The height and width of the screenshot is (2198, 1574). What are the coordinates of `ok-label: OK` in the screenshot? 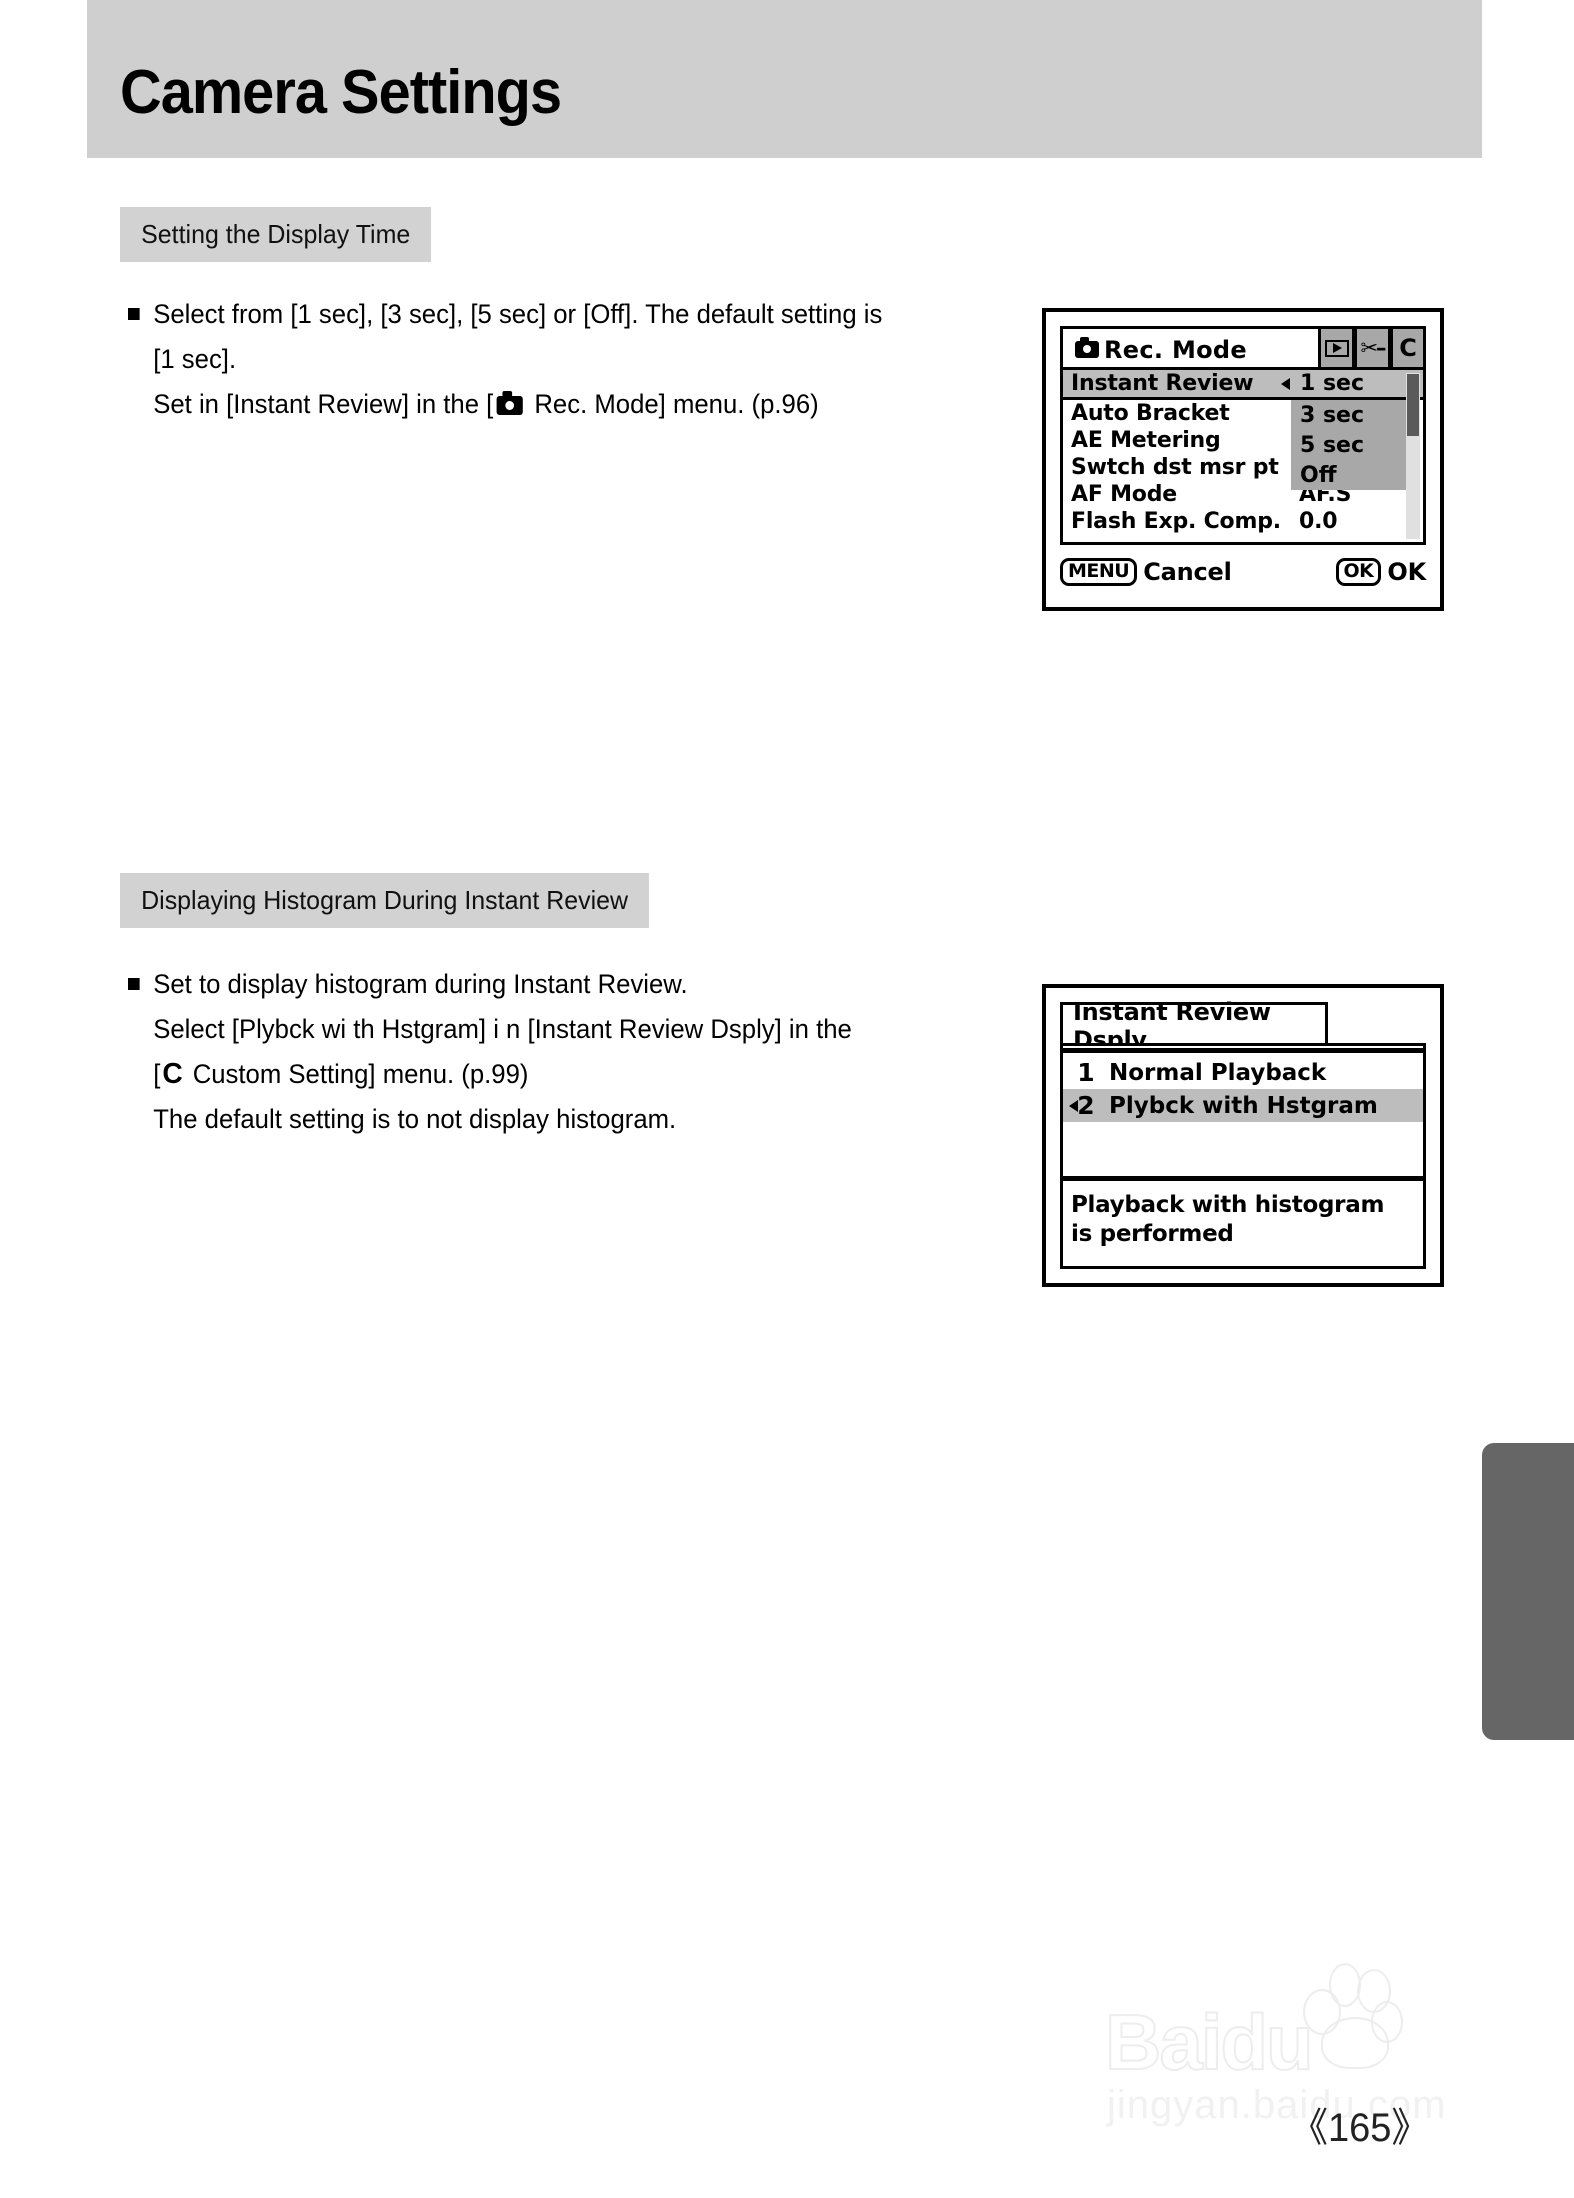 It's located at (1406, 572).